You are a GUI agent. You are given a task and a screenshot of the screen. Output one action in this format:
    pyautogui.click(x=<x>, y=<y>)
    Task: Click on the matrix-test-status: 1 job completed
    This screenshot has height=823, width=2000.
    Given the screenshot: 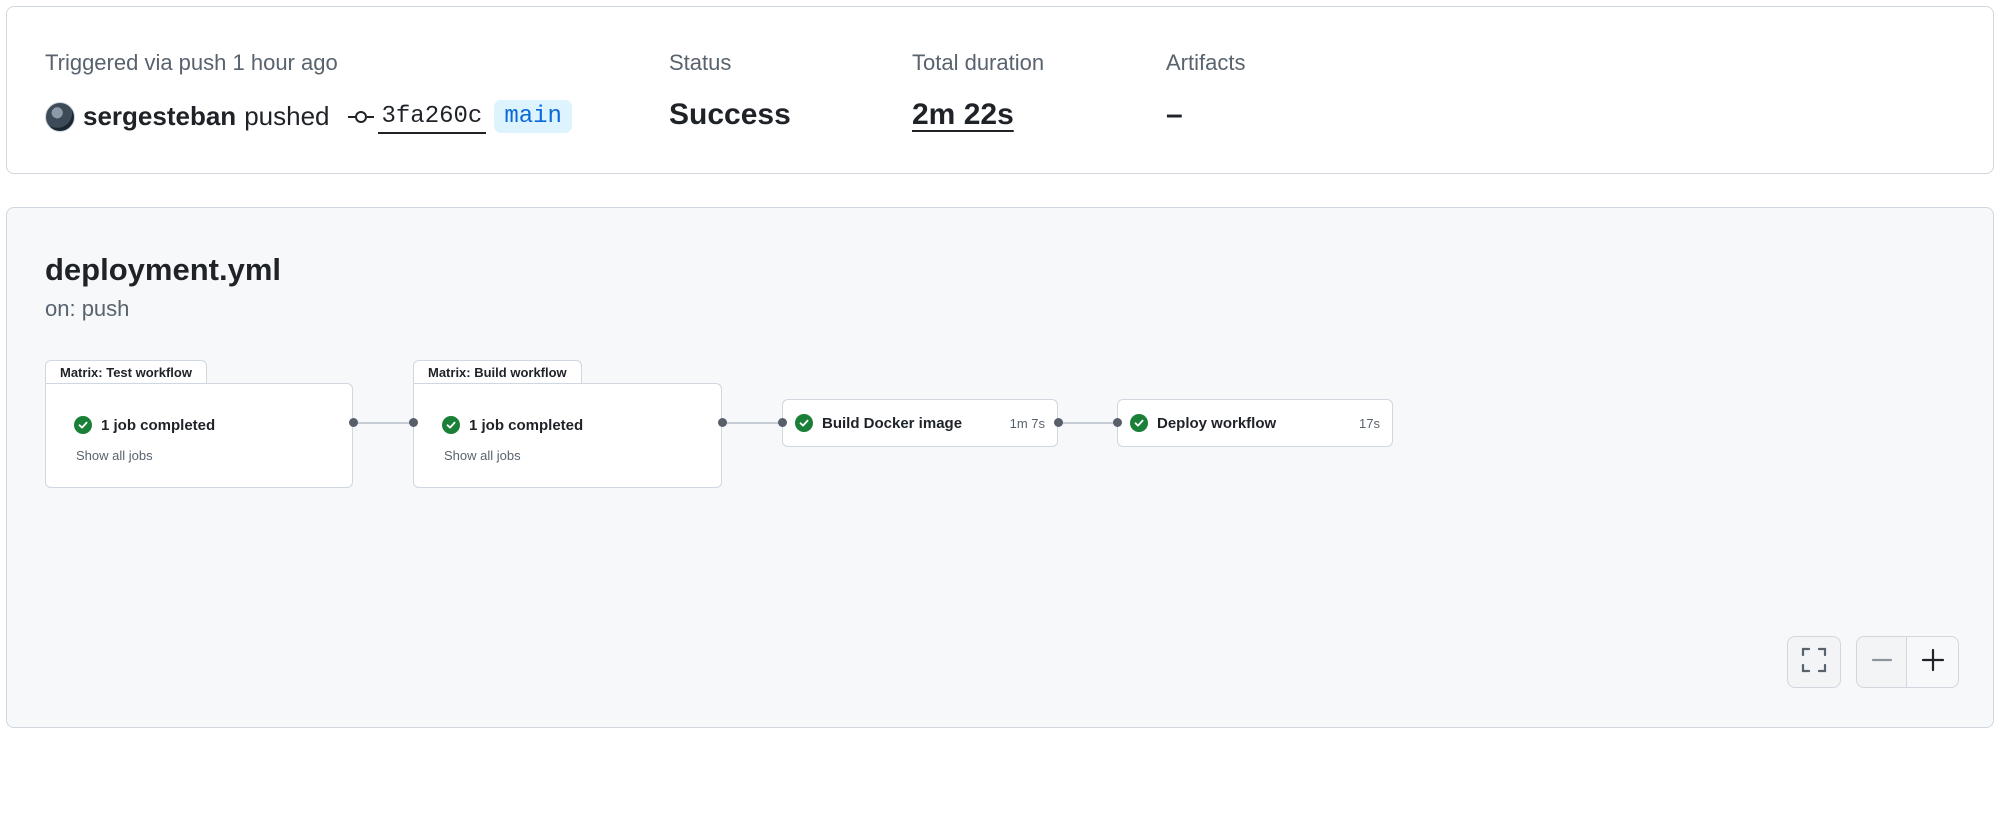 What is the action you would take?
    pyautogui.click(x=144, y=425)
    